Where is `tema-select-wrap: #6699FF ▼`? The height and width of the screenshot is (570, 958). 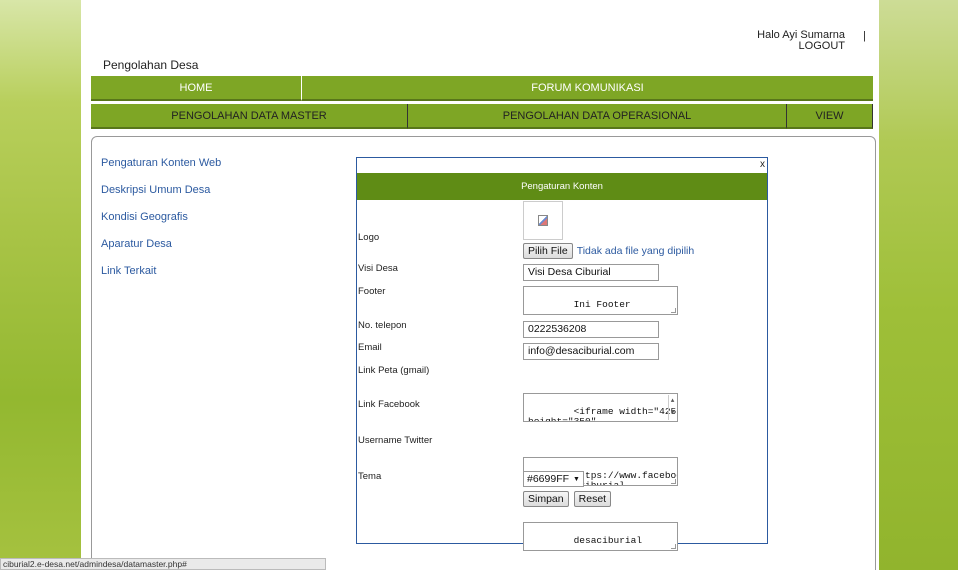 tema-select-wrap: #6699FF ▼ is located at coordinates (553, 479).